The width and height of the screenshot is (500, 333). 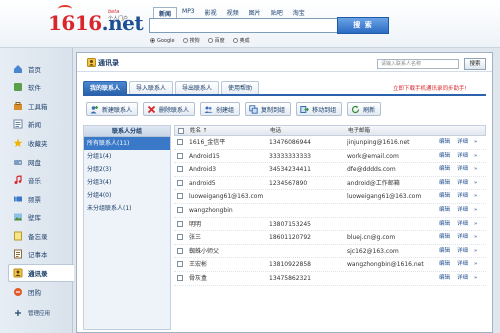 What do you see at coordinates (330, 170) in the screenshot?
I see `table-row: Android3 34534234411 dfe@dddds.com 编辑 详细 »` at bounding box center [330, 170].